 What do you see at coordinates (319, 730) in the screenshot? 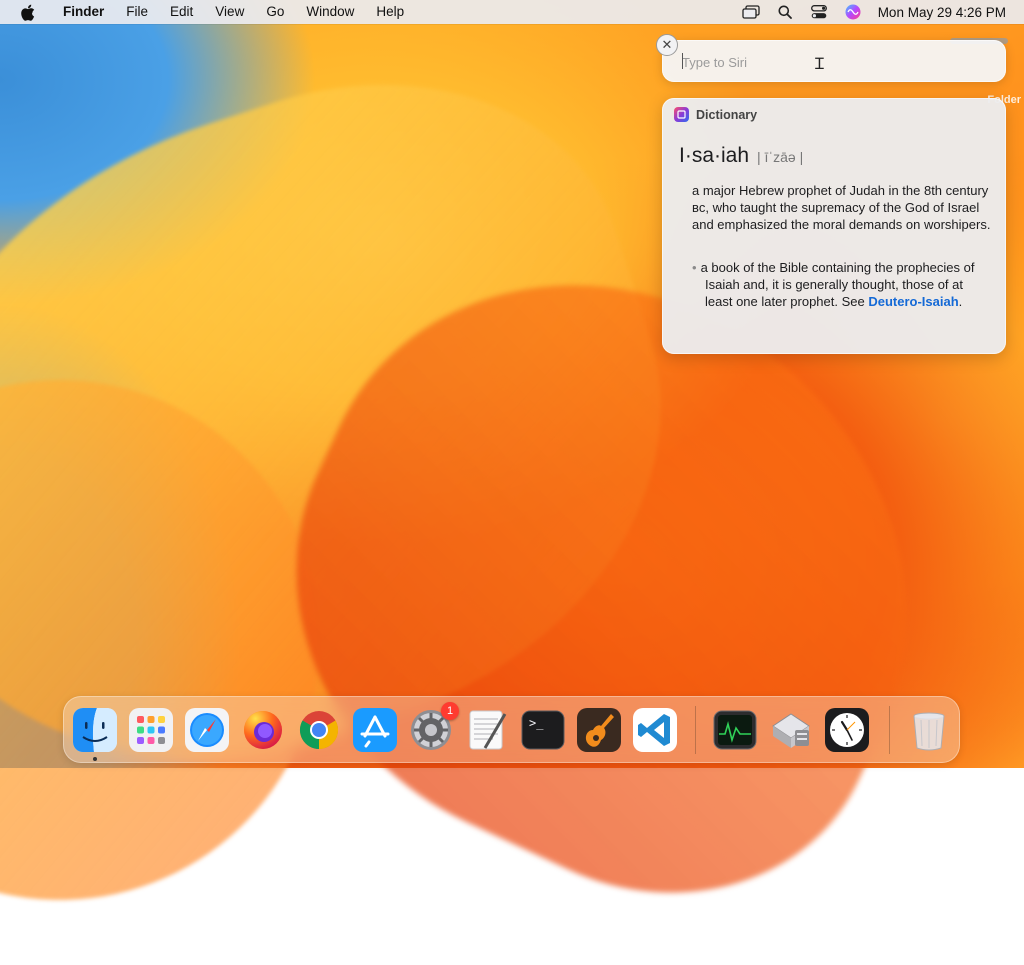
I see `chrome-icon` at bounding box center [319, 730].